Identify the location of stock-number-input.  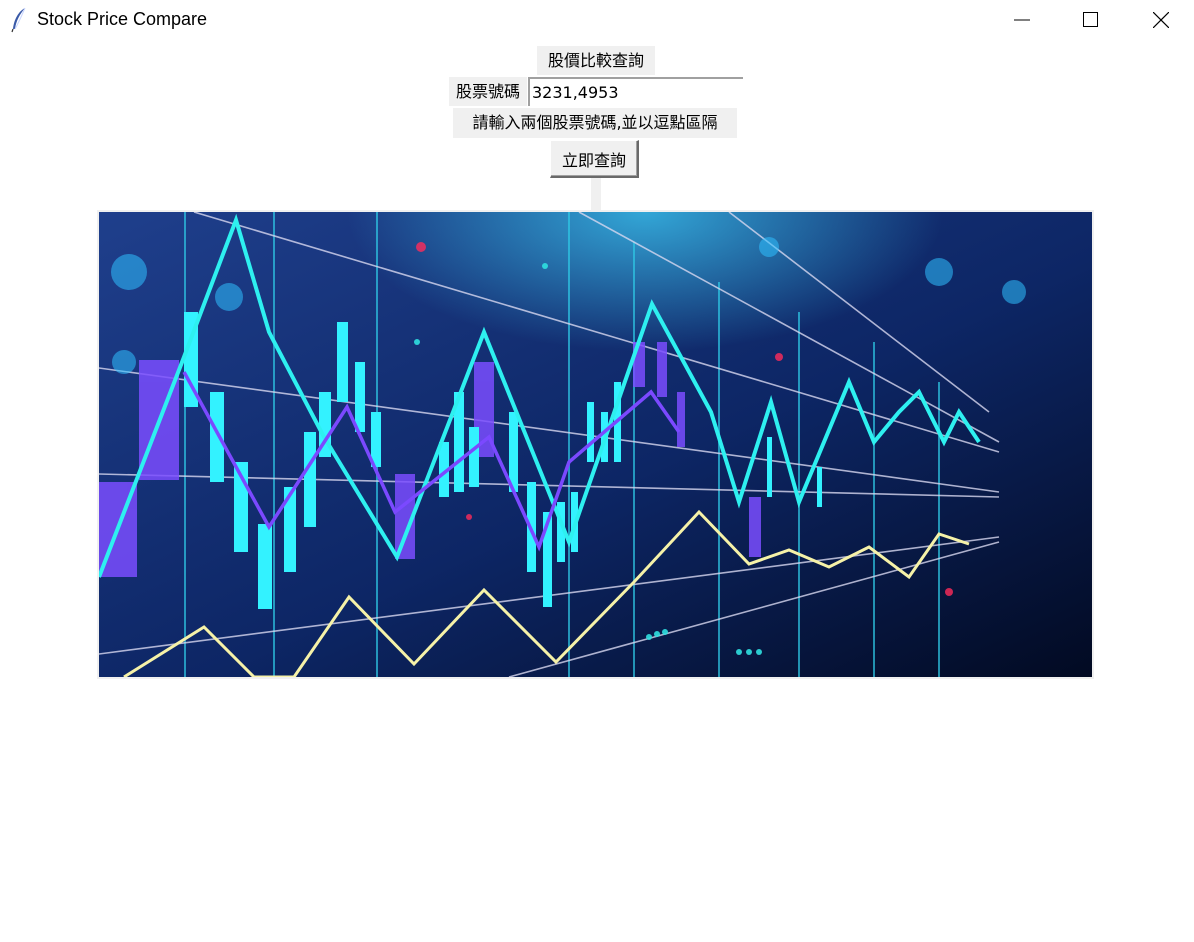
(635, 91).